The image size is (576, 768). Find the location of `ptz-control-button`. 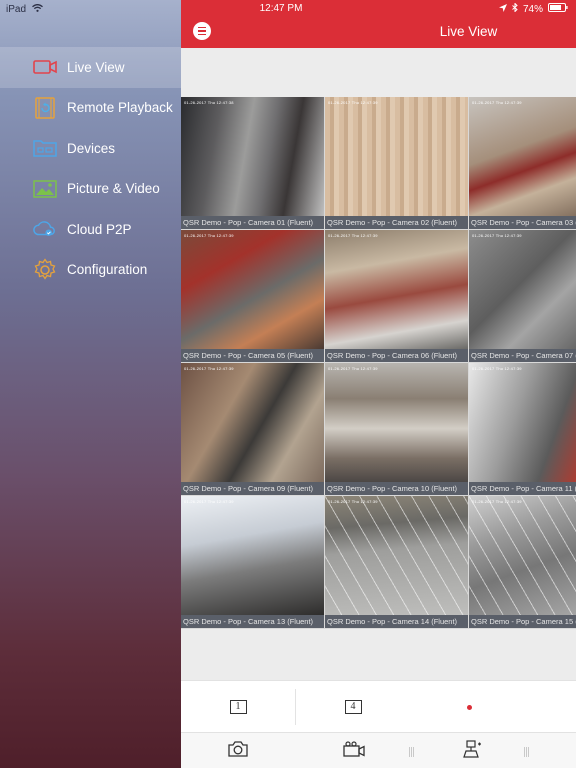

ptz-control-button is located at coordinates (472, 750).